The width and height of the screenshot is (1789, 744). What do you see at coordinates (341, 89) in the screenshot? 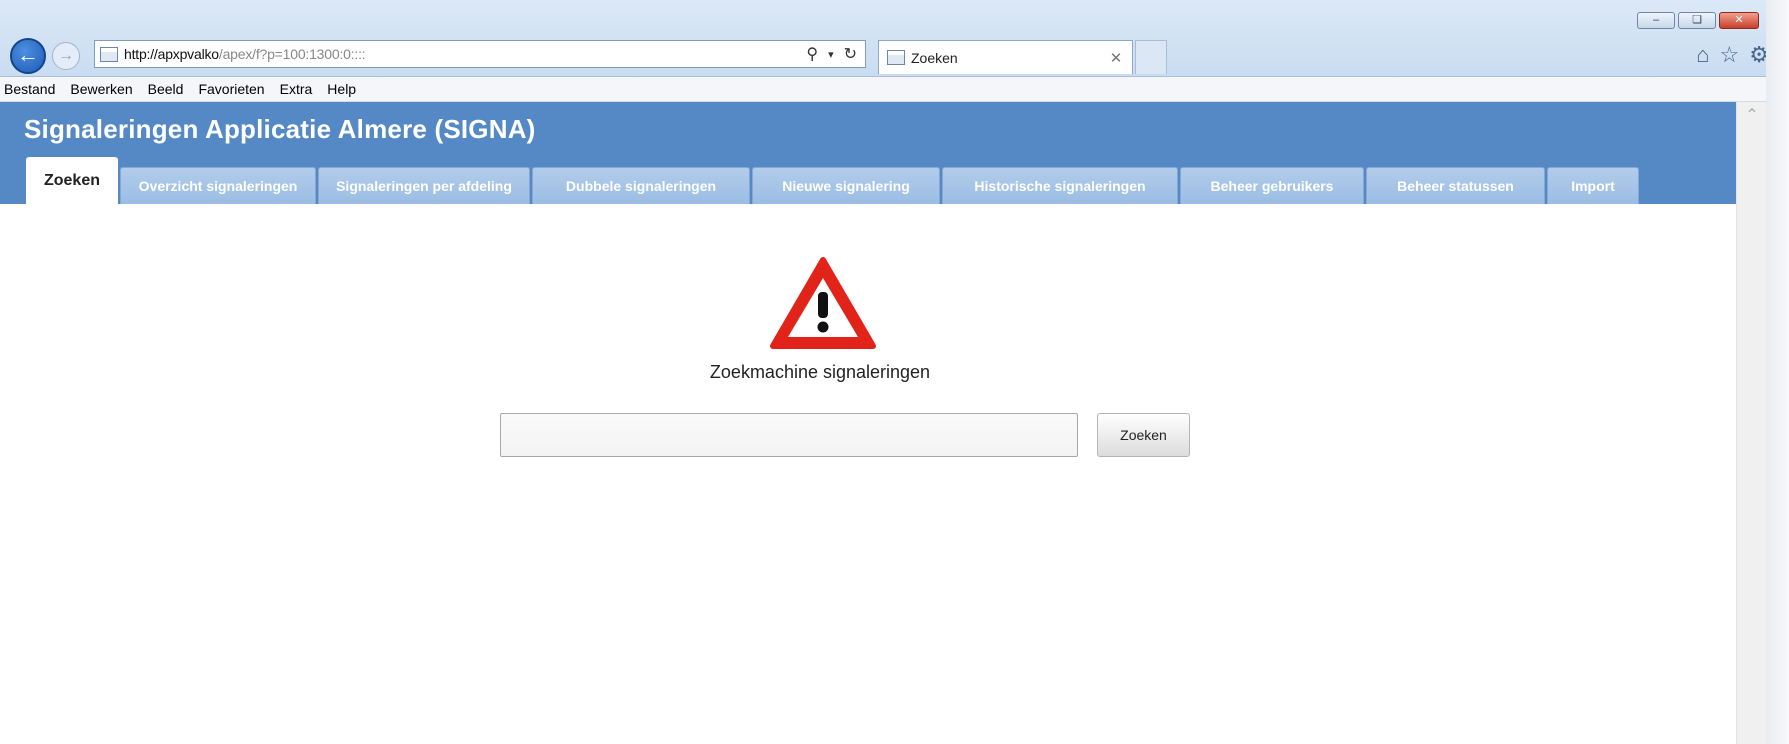
I see `menu-help: Help` at bounding box center [341, 89].